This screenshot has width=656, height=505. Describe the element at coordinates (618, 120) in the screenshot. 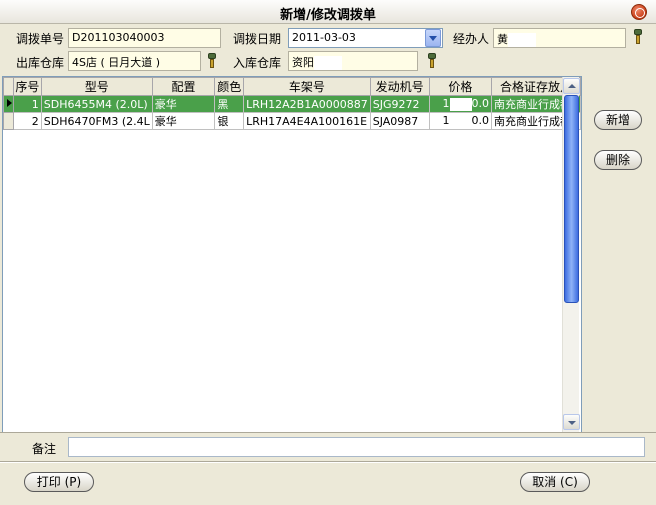

I see `add-button: 新增` at that location.